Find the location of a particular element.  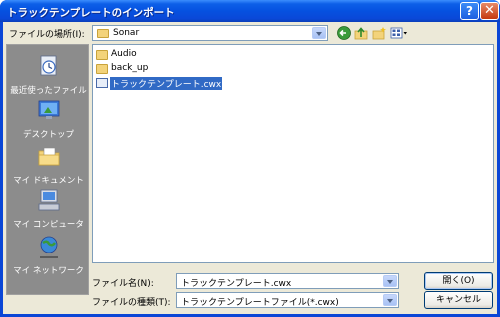

place-label: マイ ネットワーク is located at coordinates (48, 271).